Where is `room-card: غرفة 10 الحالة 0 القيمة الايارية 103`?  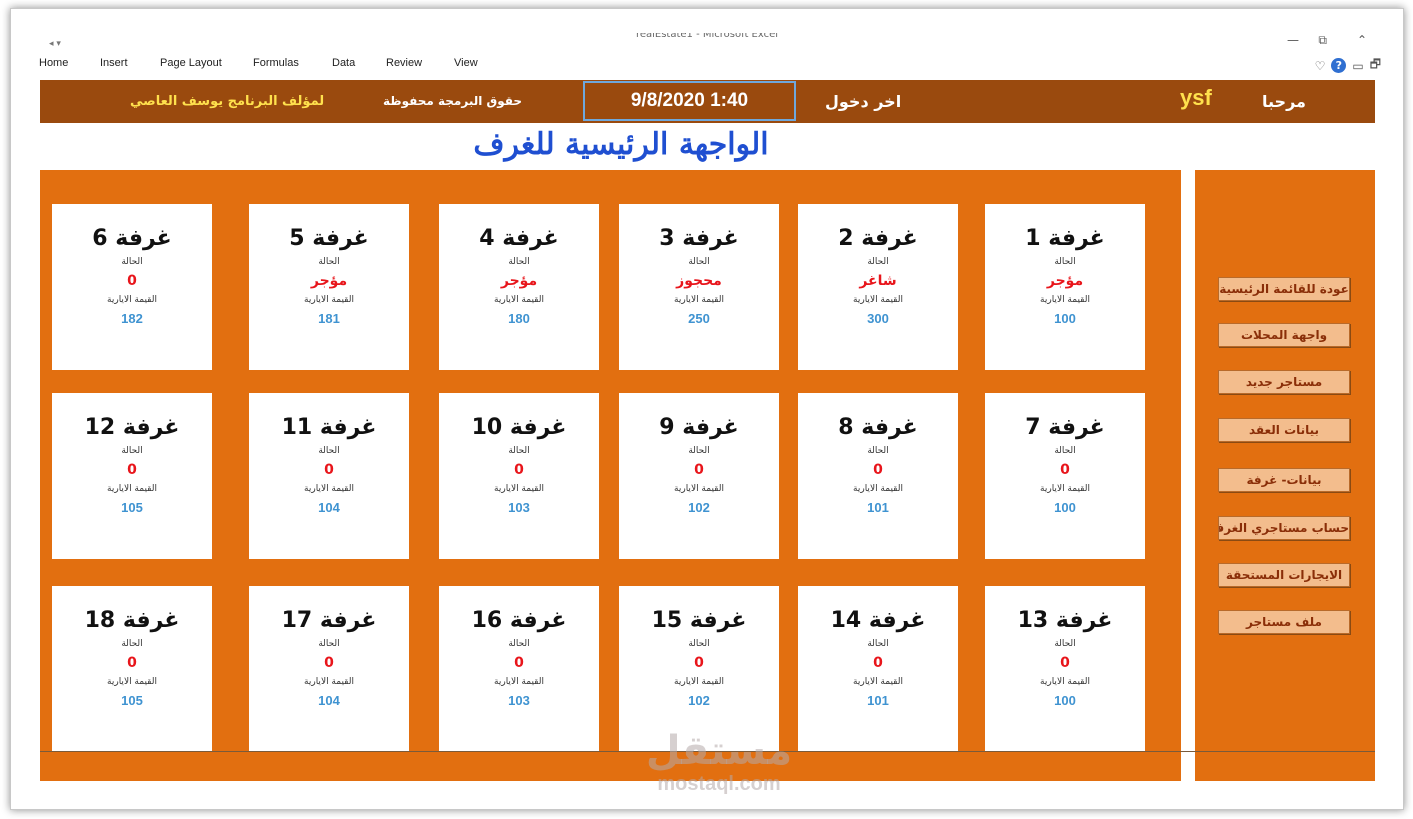 room-card: غرفة 10 الحالة 0 القيمة الايارية 103 is located at coordinates (519, 476).